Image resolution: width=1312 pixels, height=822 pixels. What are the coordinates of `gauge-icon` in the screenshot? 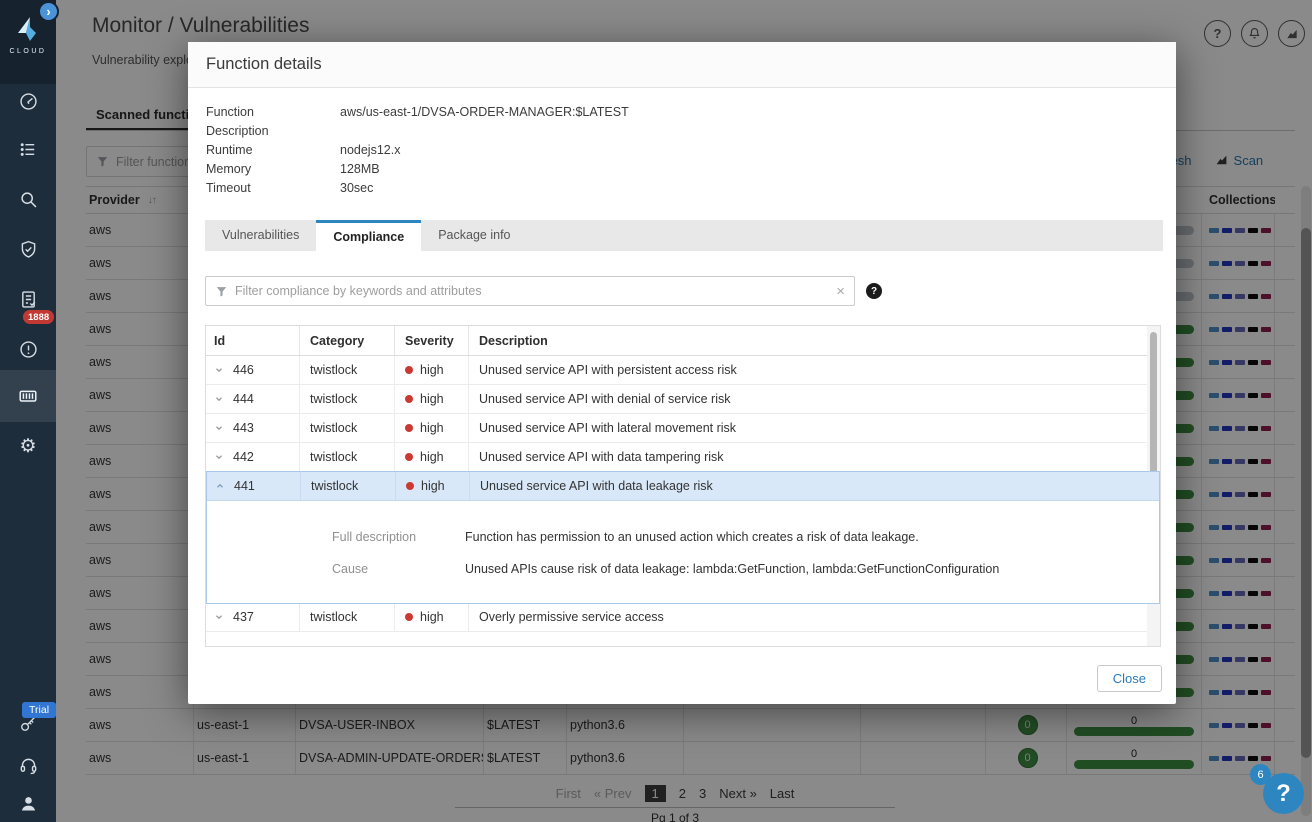 It's located at (28, 101).